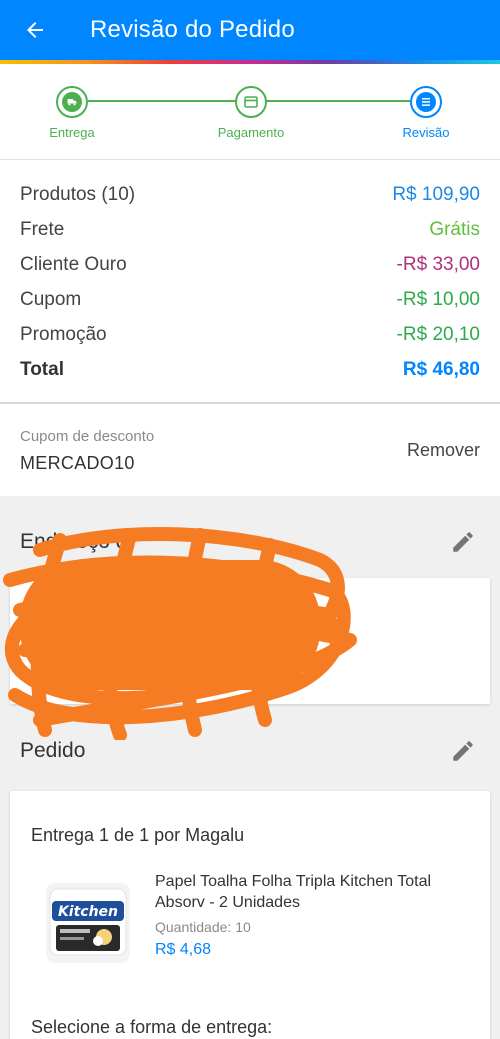 The height and width of the screenshot is (1039, 500). What do you see at coordinates (463, 751) in the screenshot?
I see `edit-order-icon` at bounding box center [463, 751].